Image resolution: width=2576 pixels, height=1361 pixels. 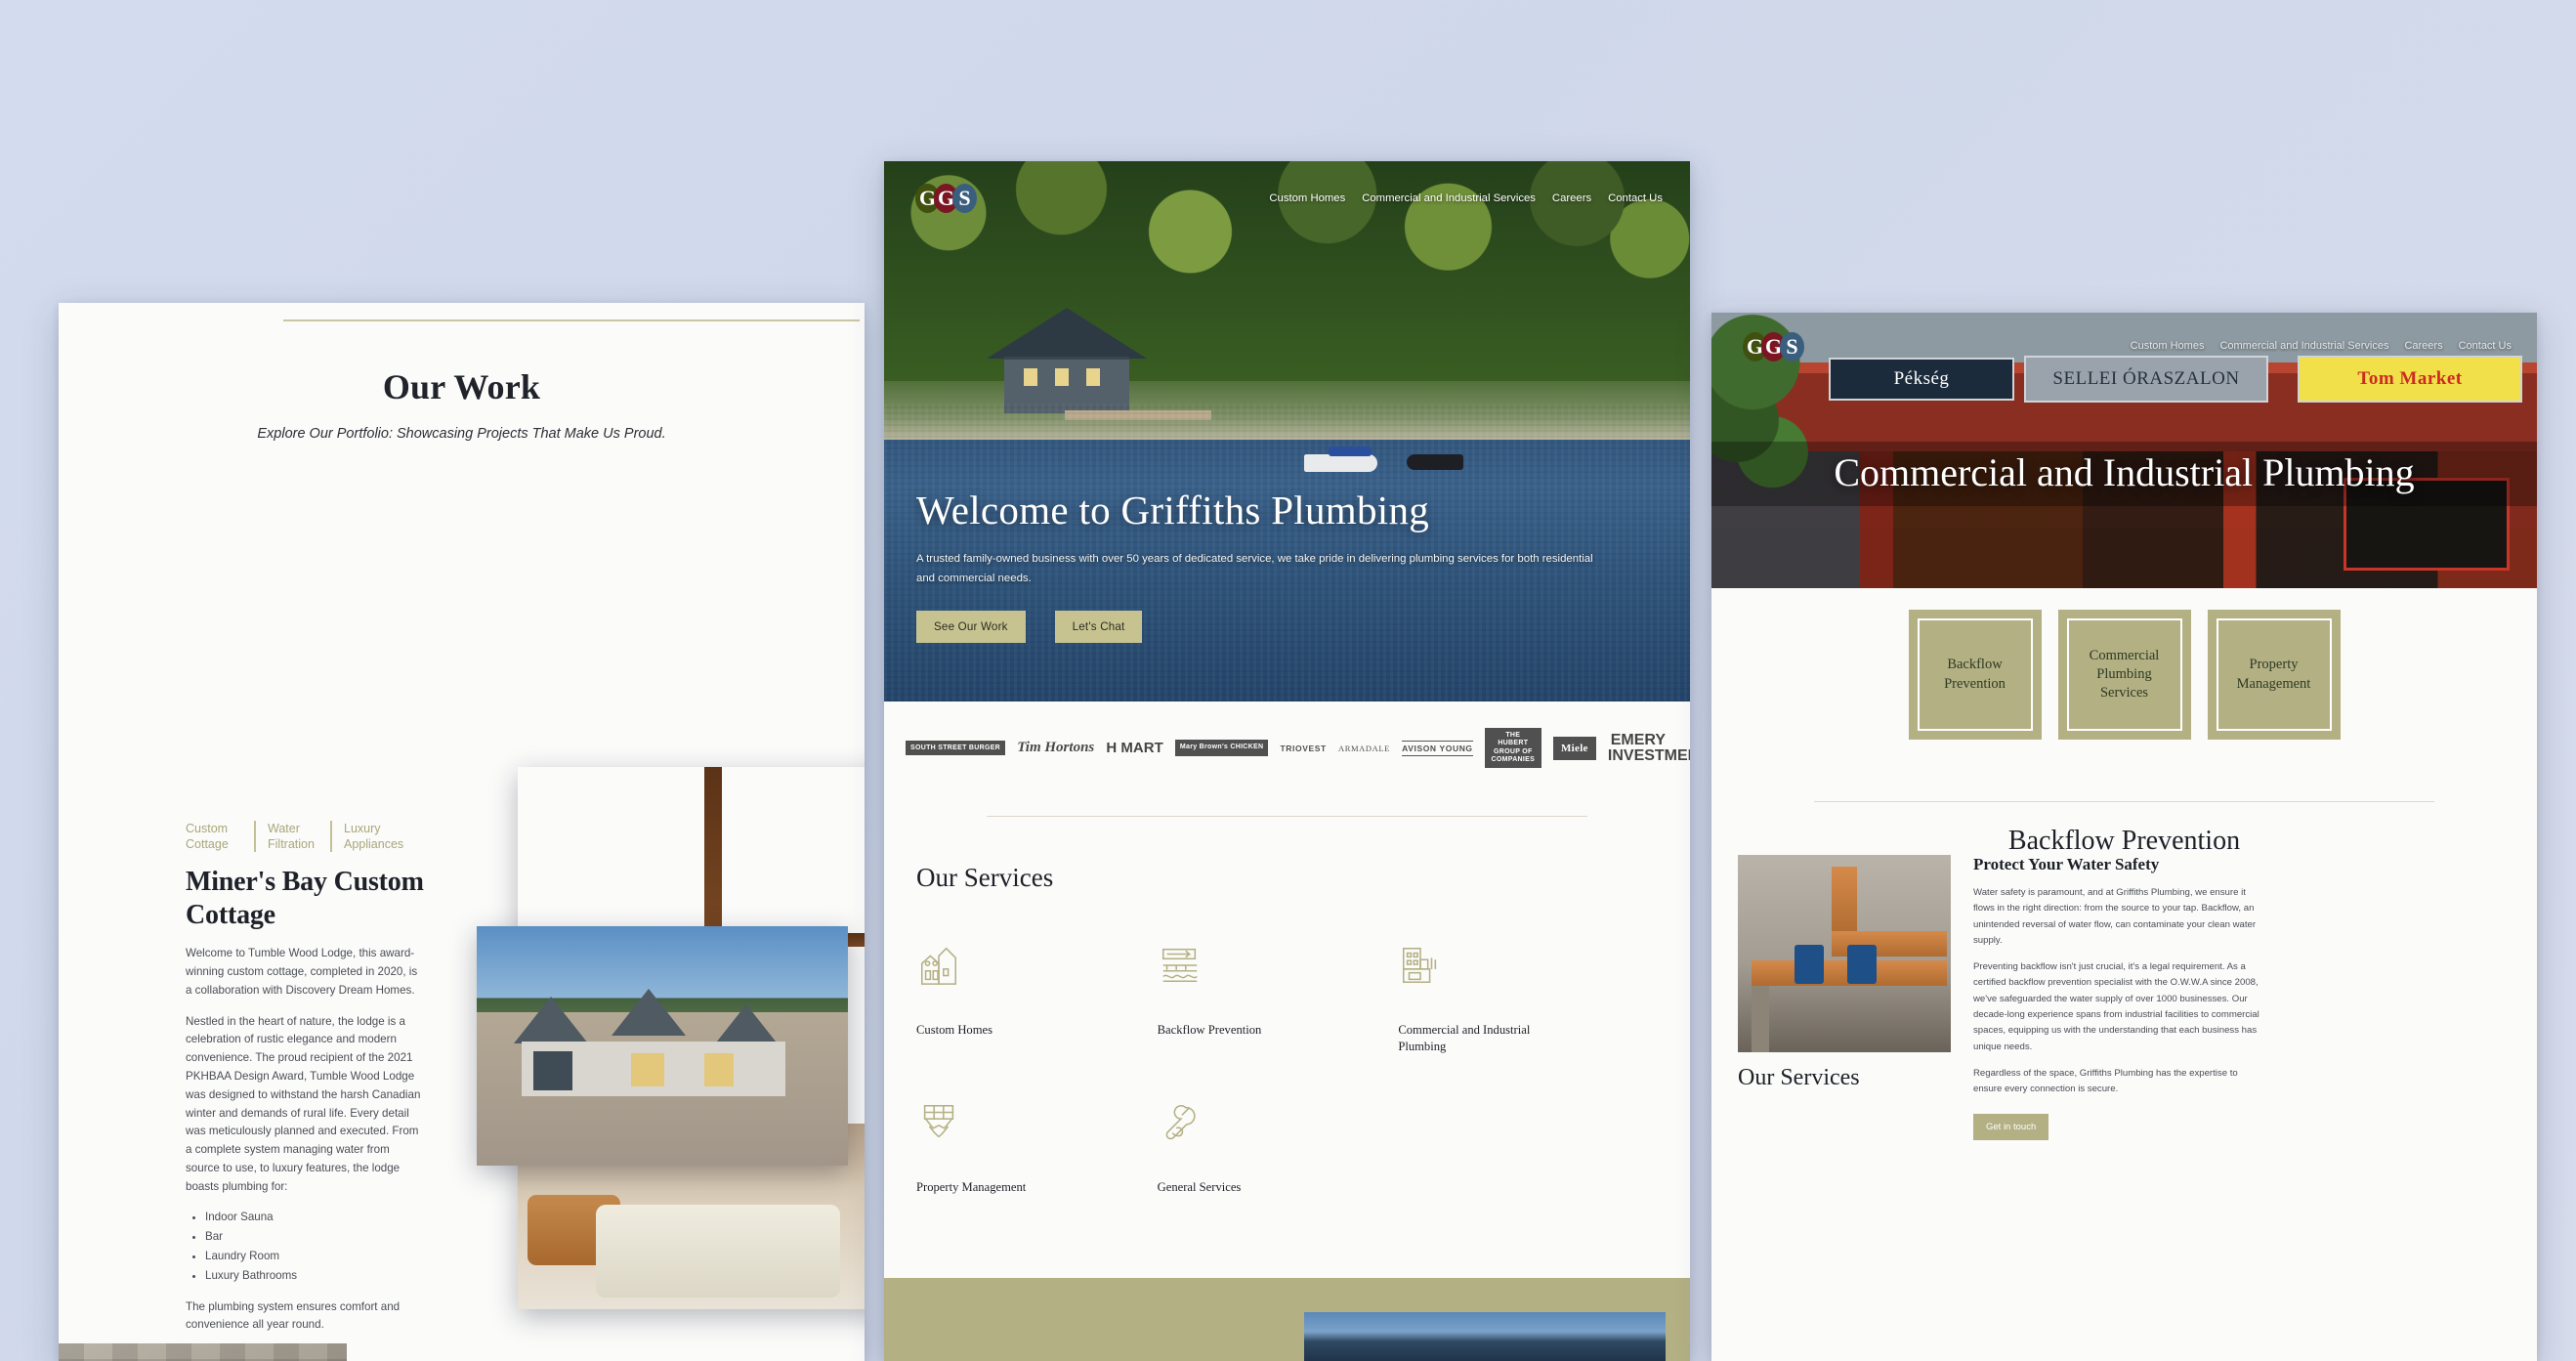 I want to click on project-tag: Water Filtration, so click(x=292, y=836).